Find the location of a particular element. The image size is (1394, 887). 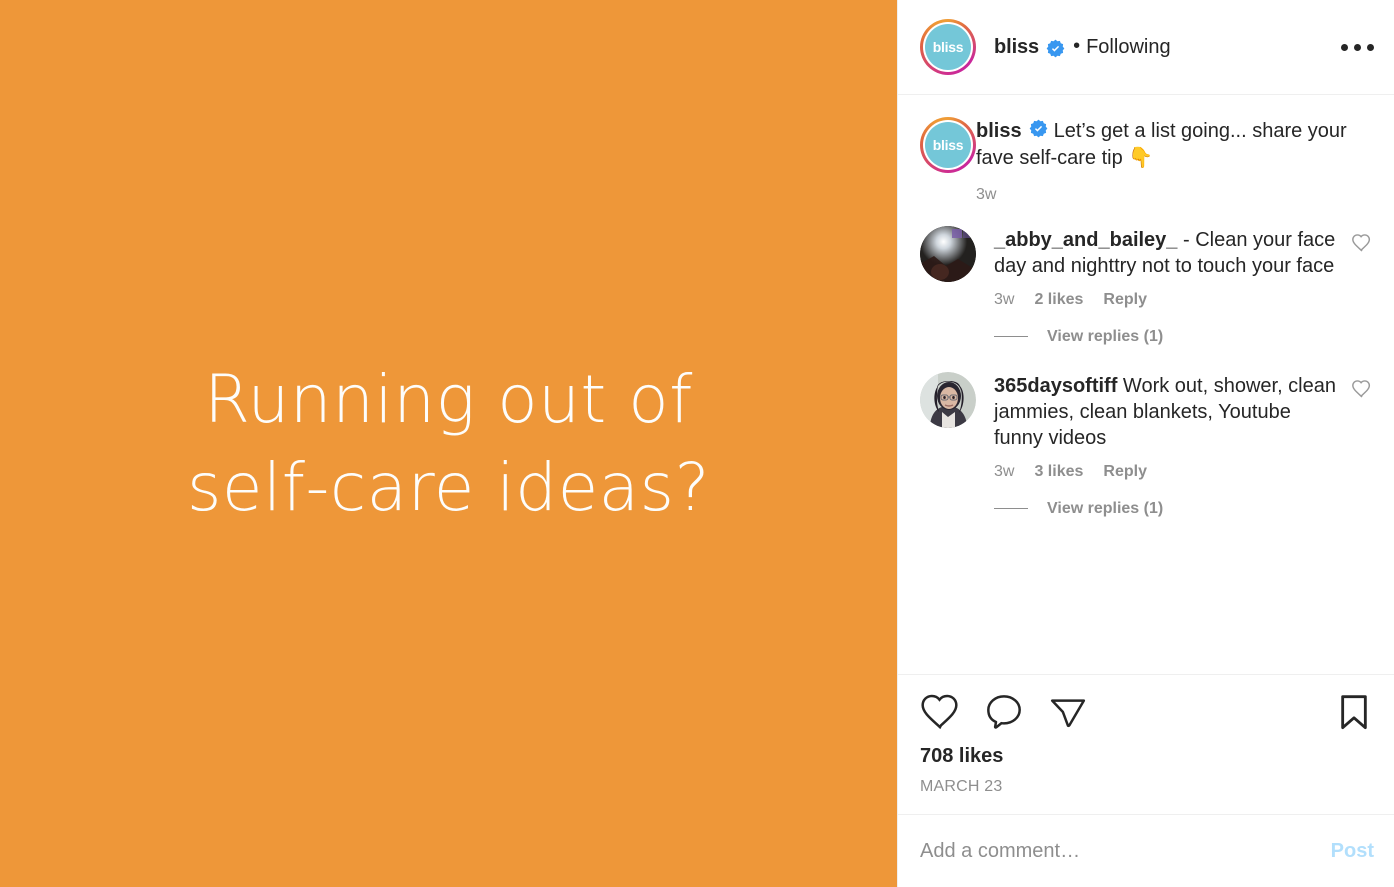

like-button is located at coordinates (940, 712).